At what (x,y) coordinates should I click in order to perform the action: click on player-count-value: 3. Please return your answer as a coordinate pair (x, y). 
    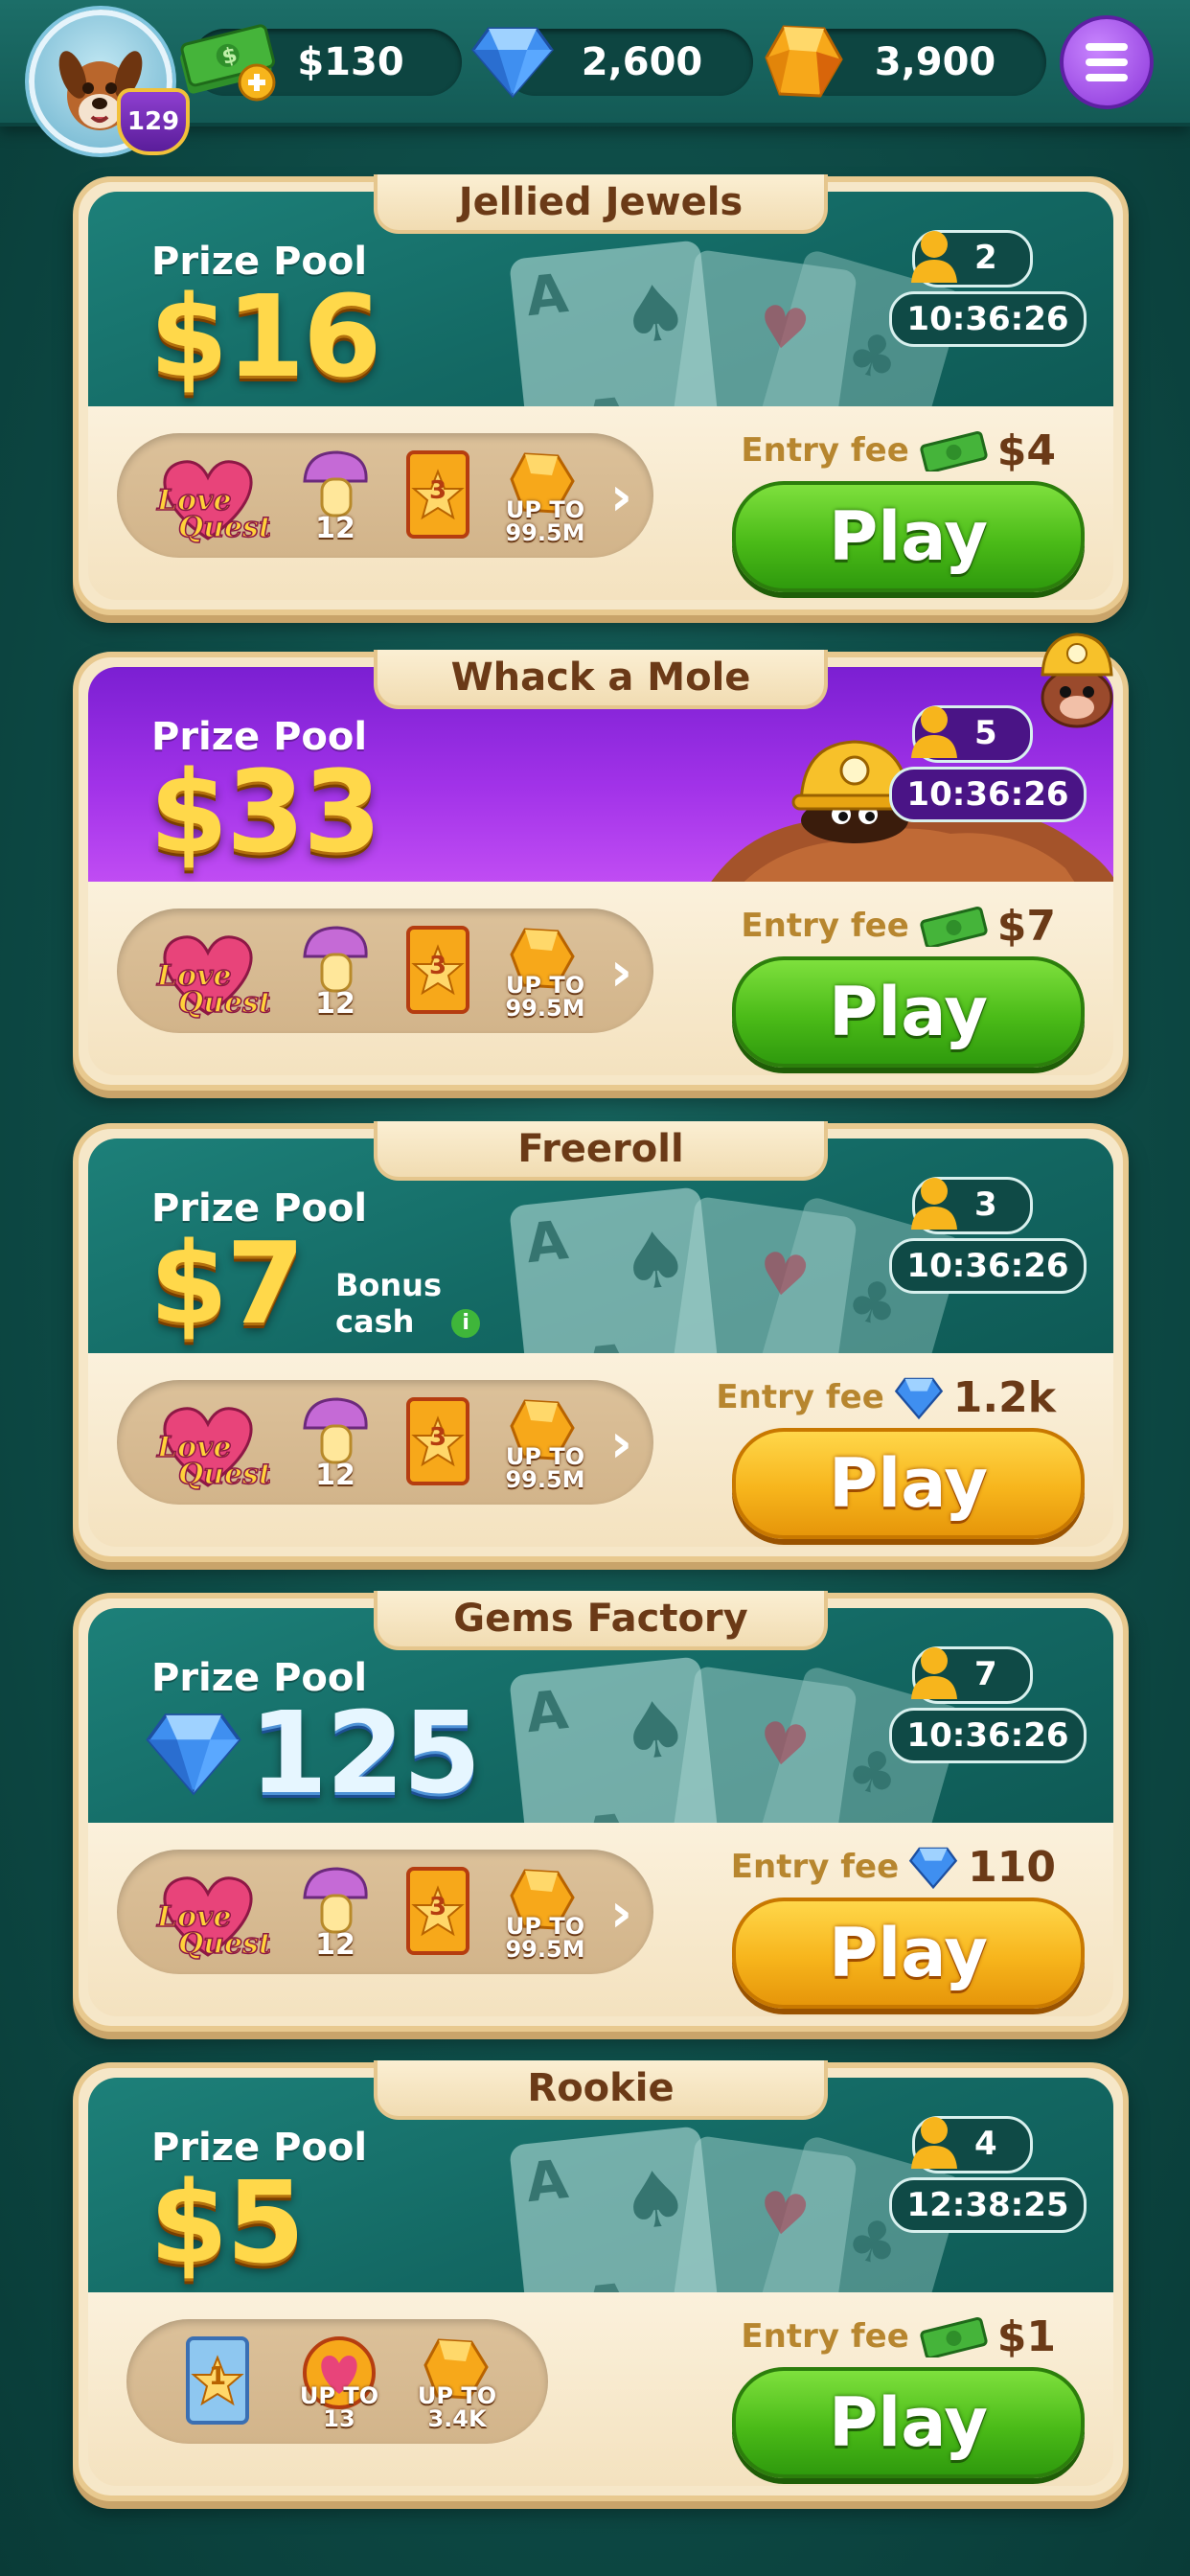
    Looking at the image, I should click on (985, 1204).